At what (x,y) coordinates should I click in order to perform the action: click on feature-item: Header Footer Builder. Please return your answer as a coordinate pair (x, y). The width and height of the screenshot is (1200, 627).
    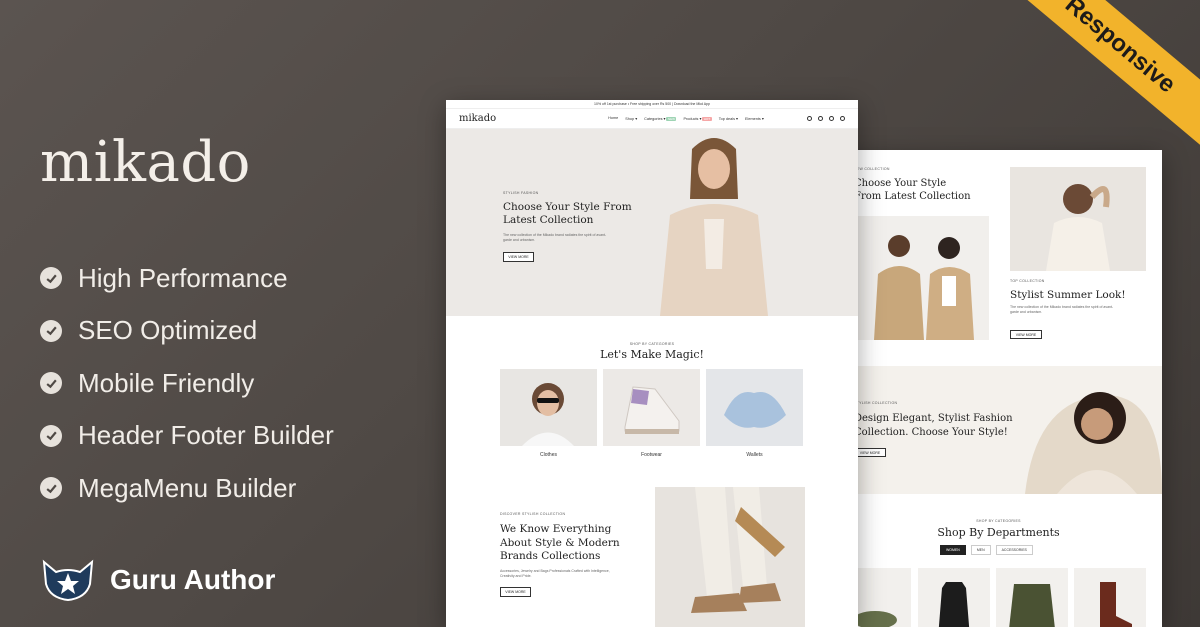
    Looking at the image, I should click on (187, 436).